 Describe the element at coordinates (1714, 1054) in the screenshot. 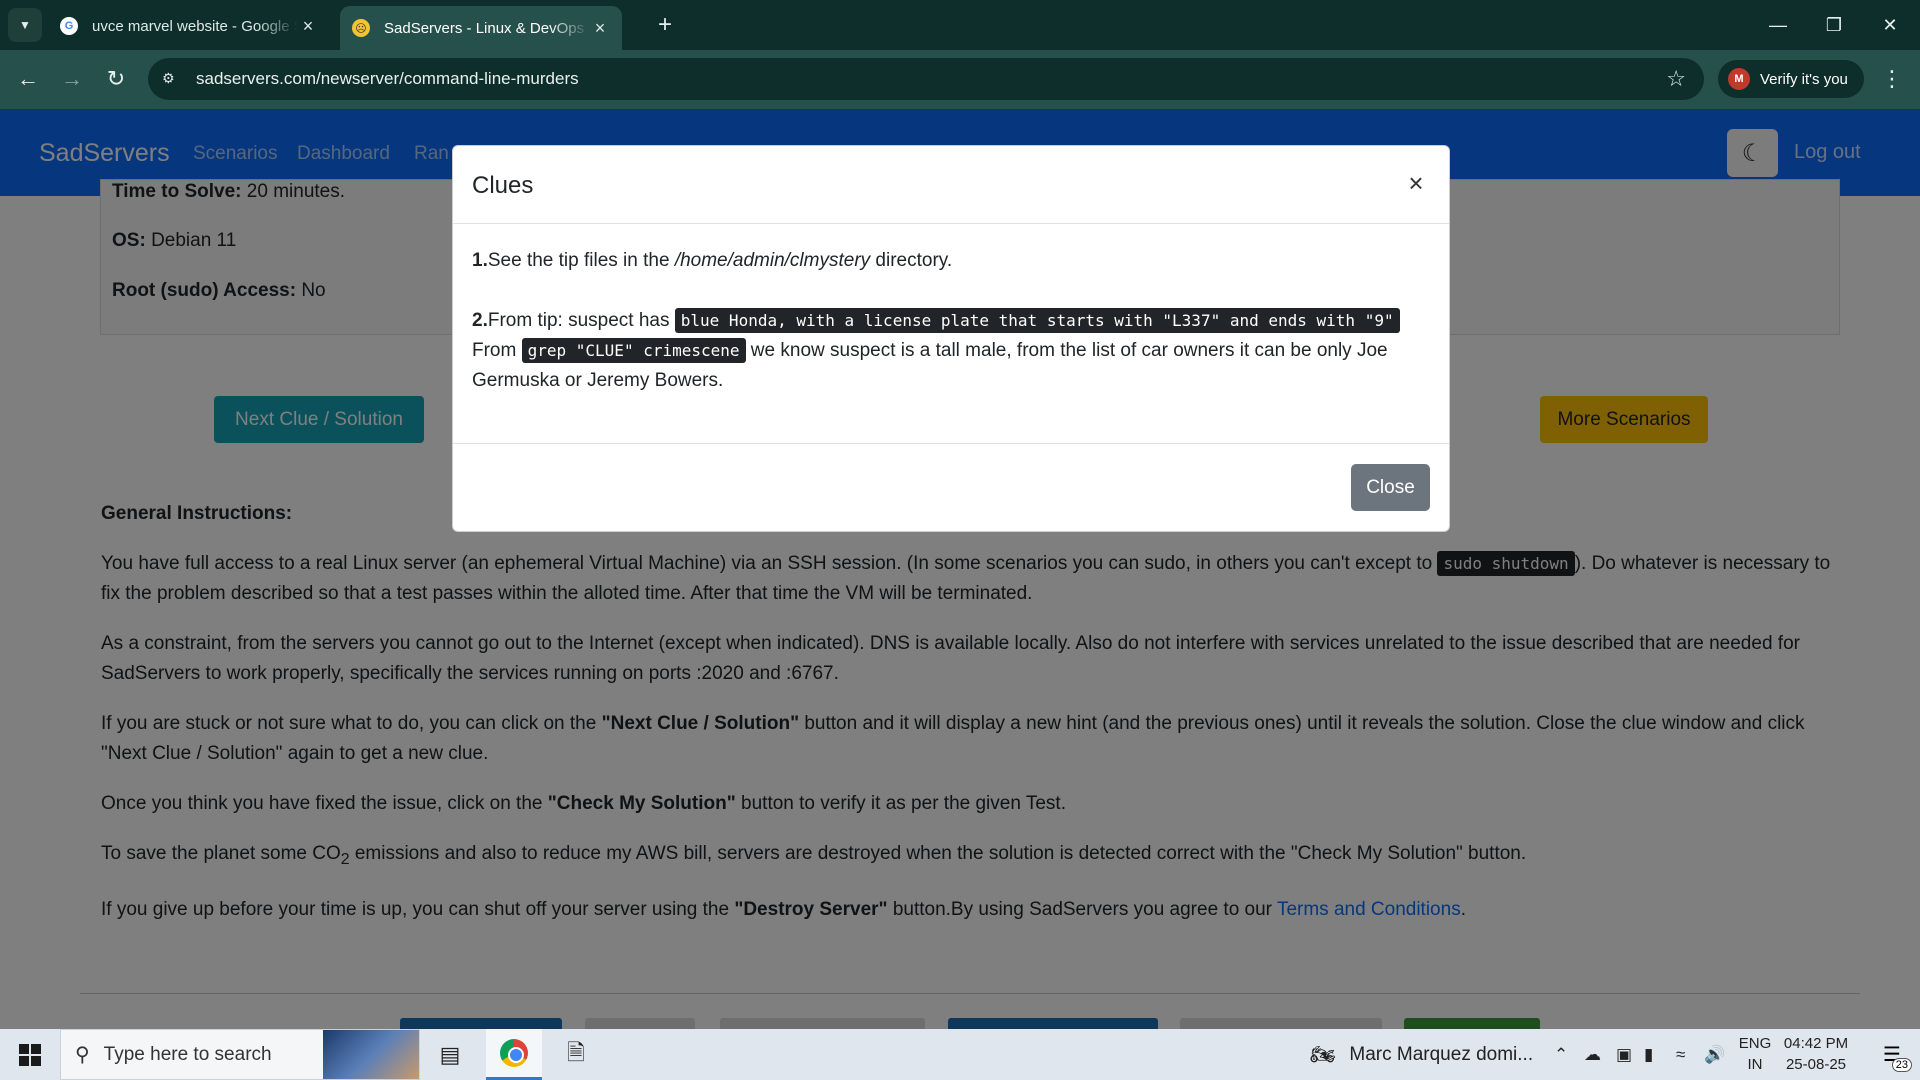

I see `volume-icon: 🔊` at that location.